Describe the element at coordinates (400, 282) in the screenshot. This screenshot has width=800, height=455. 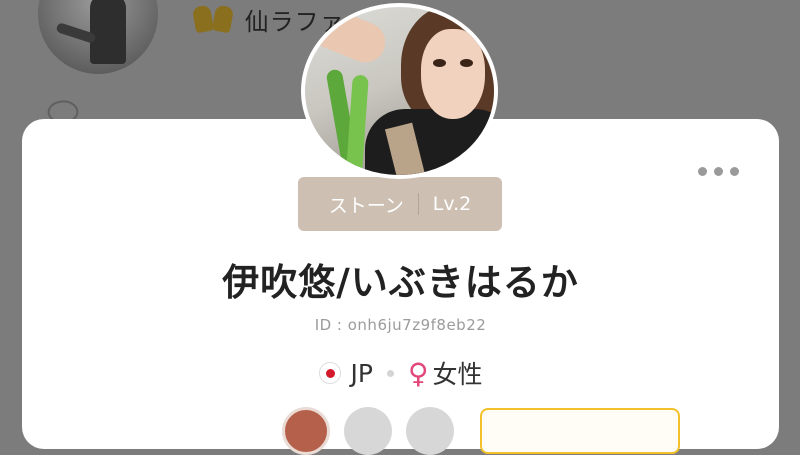
I see `profile-display-name: 伊吹悠/いぶきはるか` at that location.